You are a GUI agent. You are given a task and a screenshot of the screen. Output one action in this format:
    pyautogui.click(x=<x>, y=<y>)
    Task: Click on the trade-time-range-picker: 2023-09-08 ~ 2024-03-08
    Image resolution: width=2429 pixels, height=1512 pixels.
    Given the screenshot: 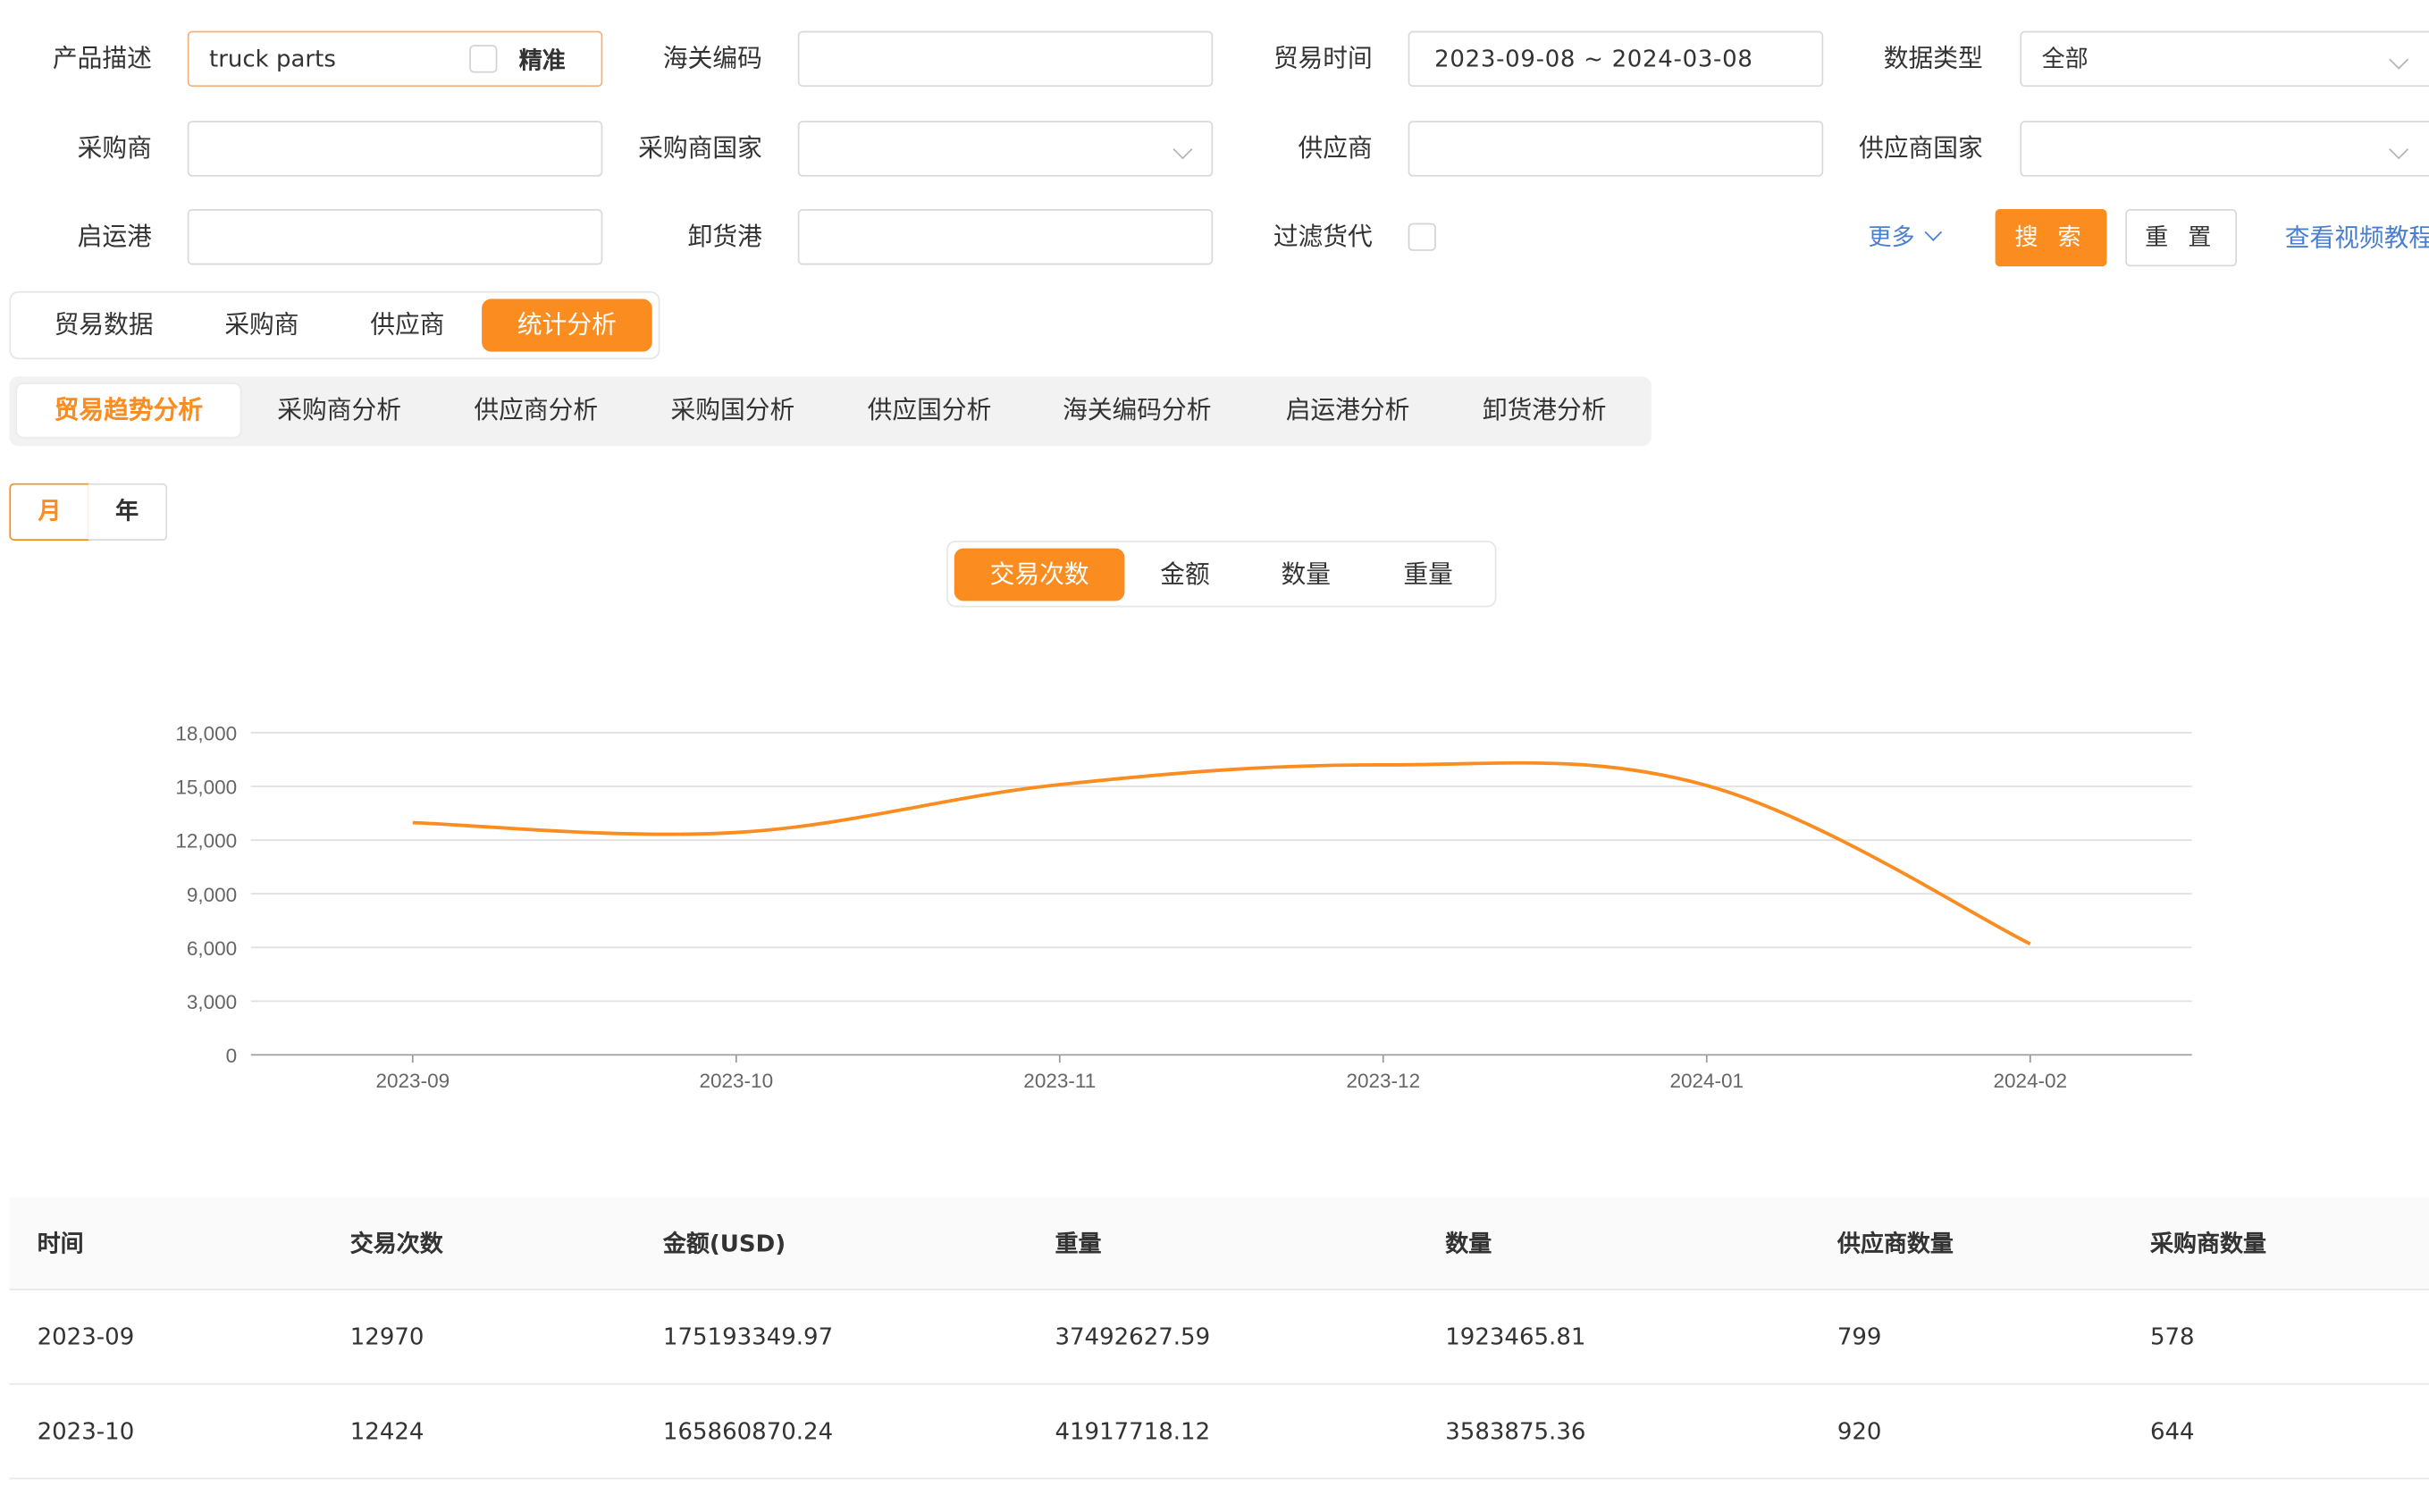 What is the action you would take?
    pyautogui.click(x=1616, y=59)
    